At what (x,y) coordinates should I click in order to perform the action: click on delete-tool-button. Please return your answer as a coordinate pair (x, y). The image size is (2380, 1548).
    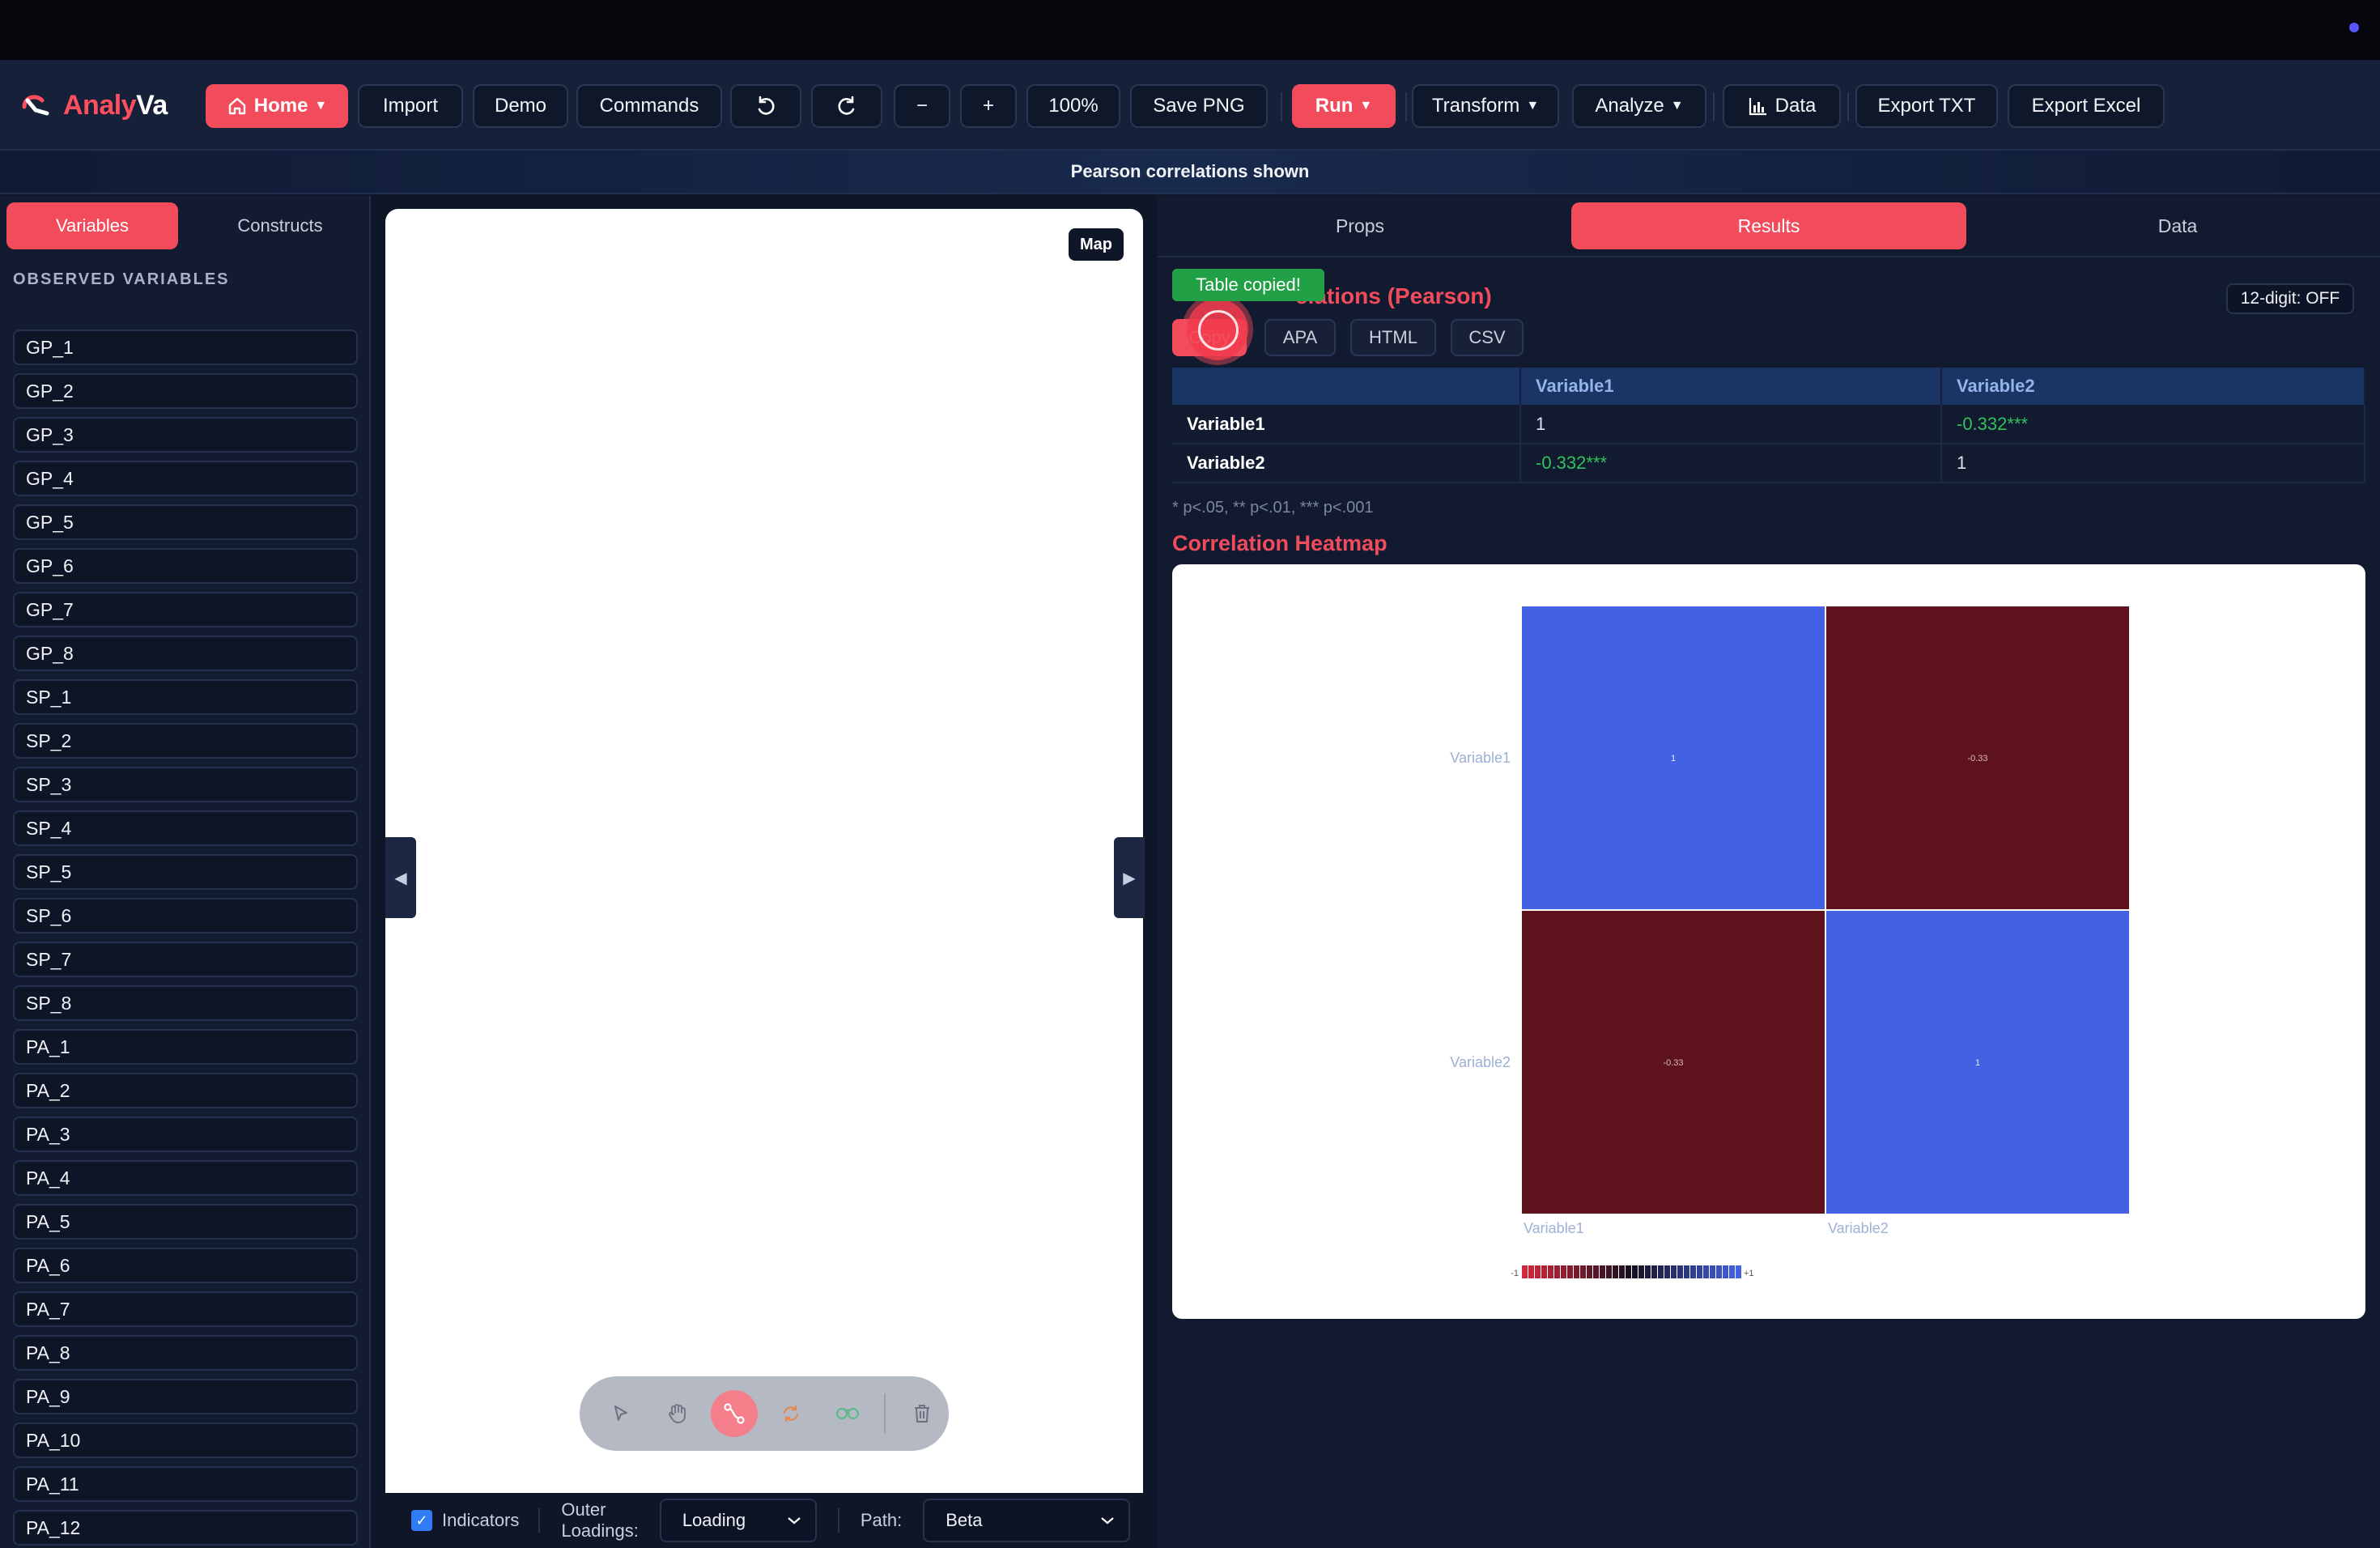
    Looking at the image, I should click on (922, 1413).